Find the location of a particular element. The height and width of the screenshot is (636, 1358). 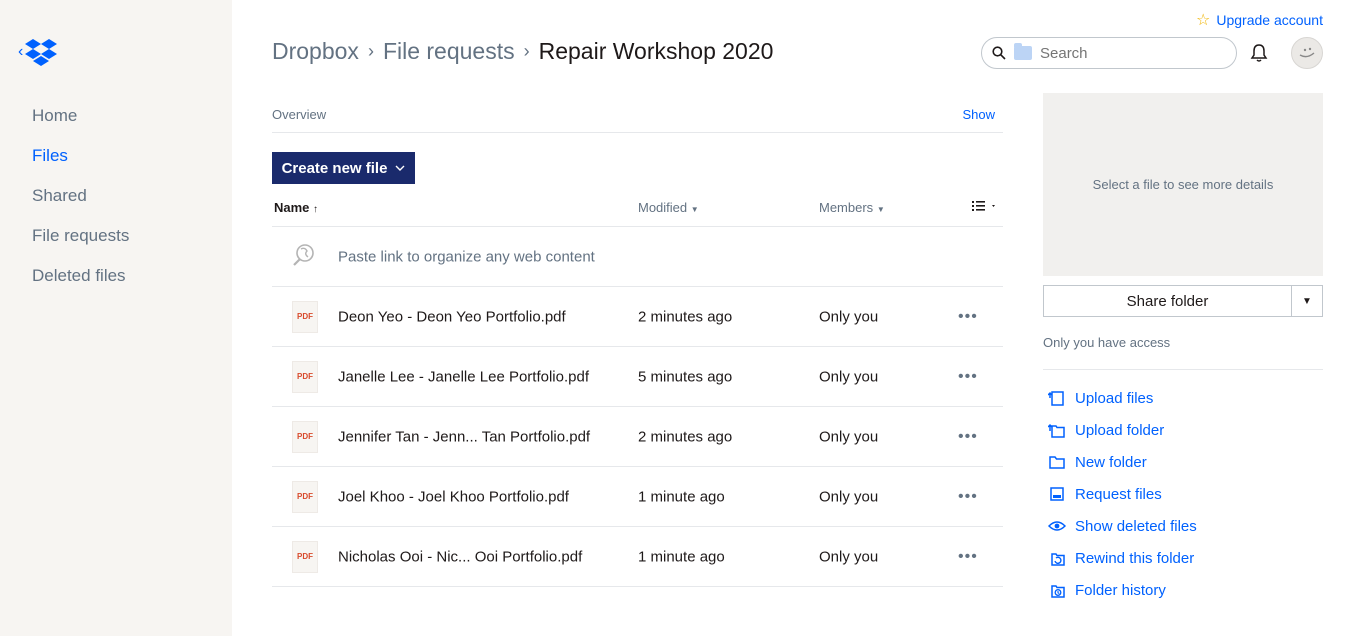

history-icon is located at coordinates (1058, 591).